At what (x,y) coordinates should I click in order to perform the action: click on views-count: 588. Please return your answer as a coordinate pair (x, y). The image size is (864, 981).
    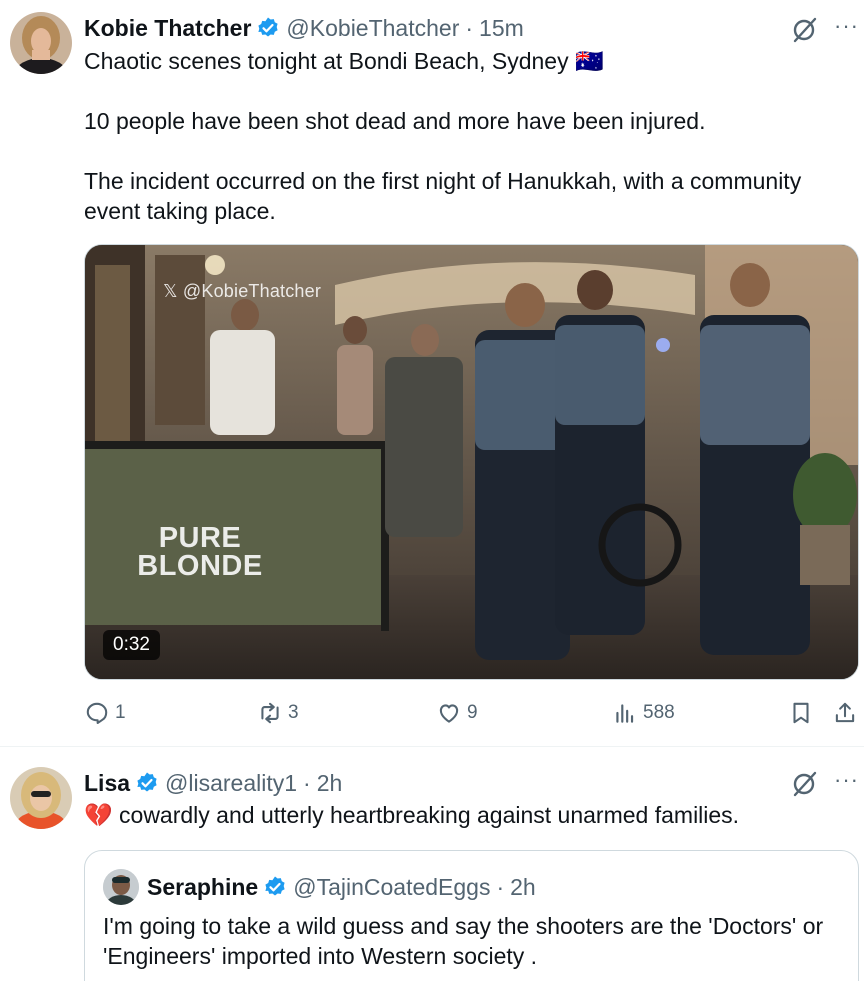
    Looking at the image, I should click on (659, 712).